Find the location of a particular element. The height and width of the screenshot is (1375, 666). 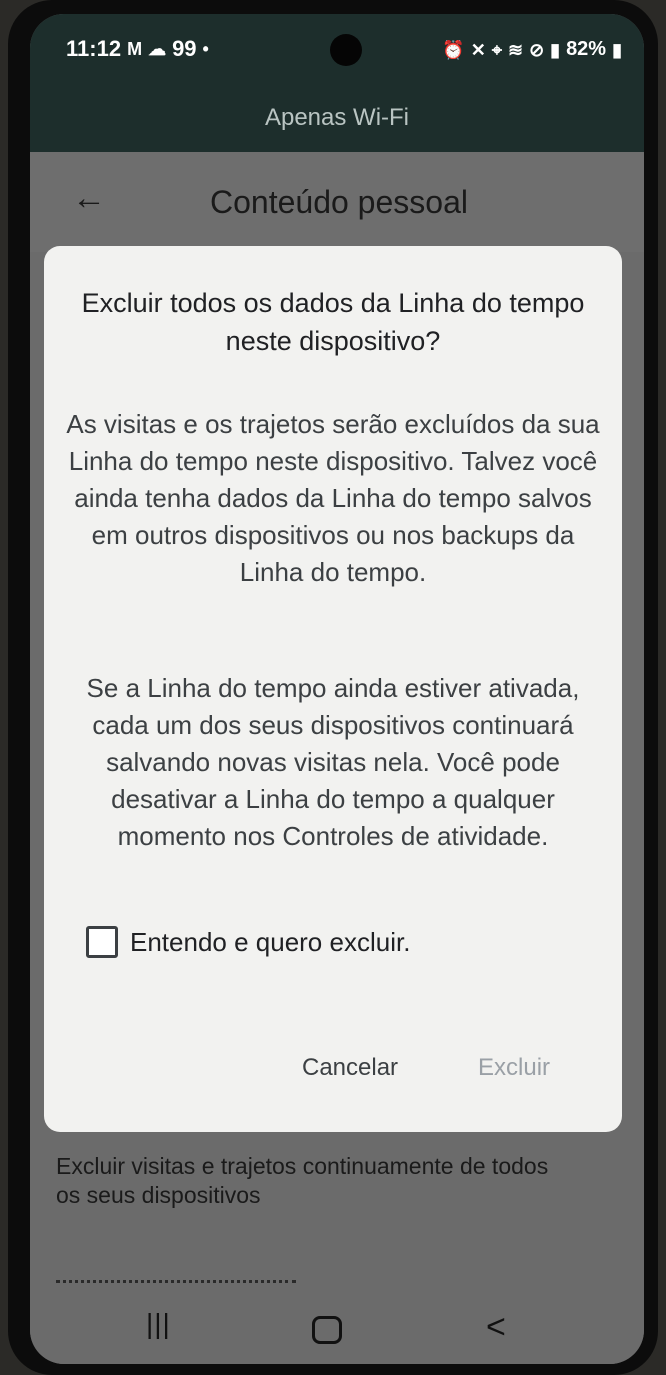

confirm-checkbox is located at coordinates (102, 942).